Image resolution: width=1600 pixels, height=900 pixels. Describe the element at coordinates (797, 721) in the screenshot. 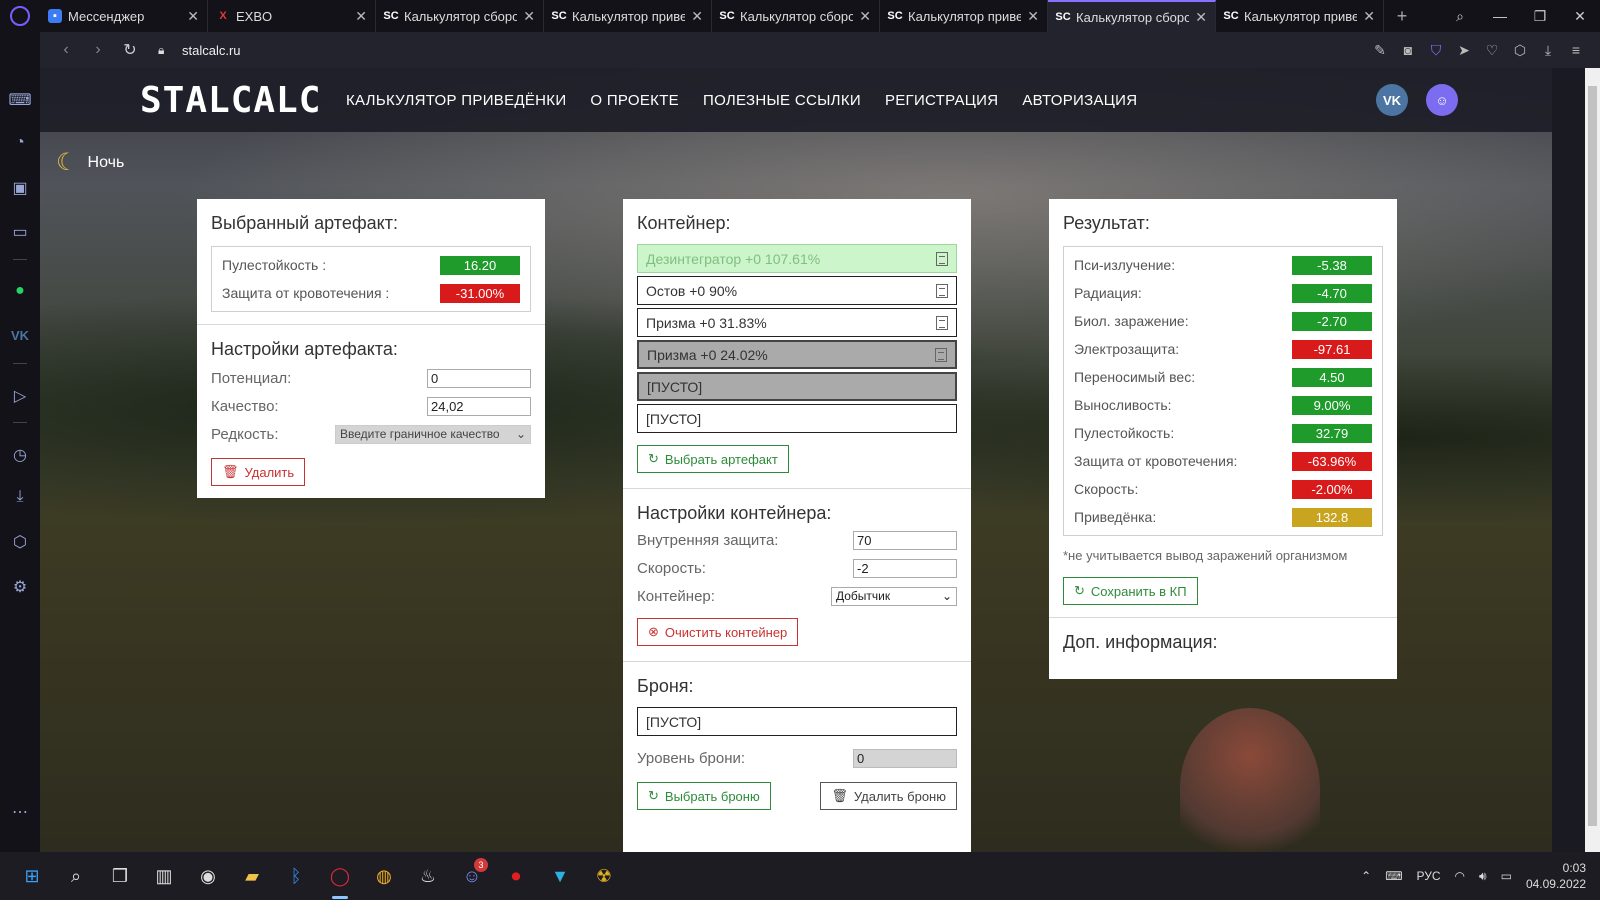

I see `armor-slot: [ПУСТО]` at that location.